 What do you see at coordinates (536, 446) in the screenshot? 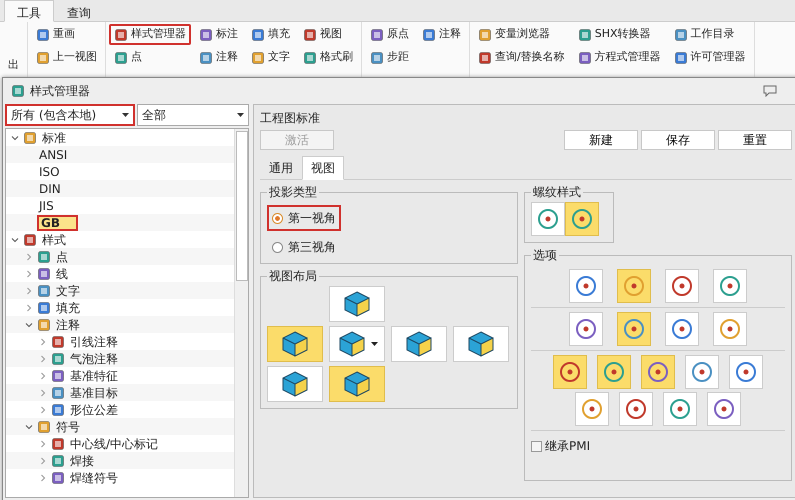
I see `checkbox` at bounding box center [536, 446].